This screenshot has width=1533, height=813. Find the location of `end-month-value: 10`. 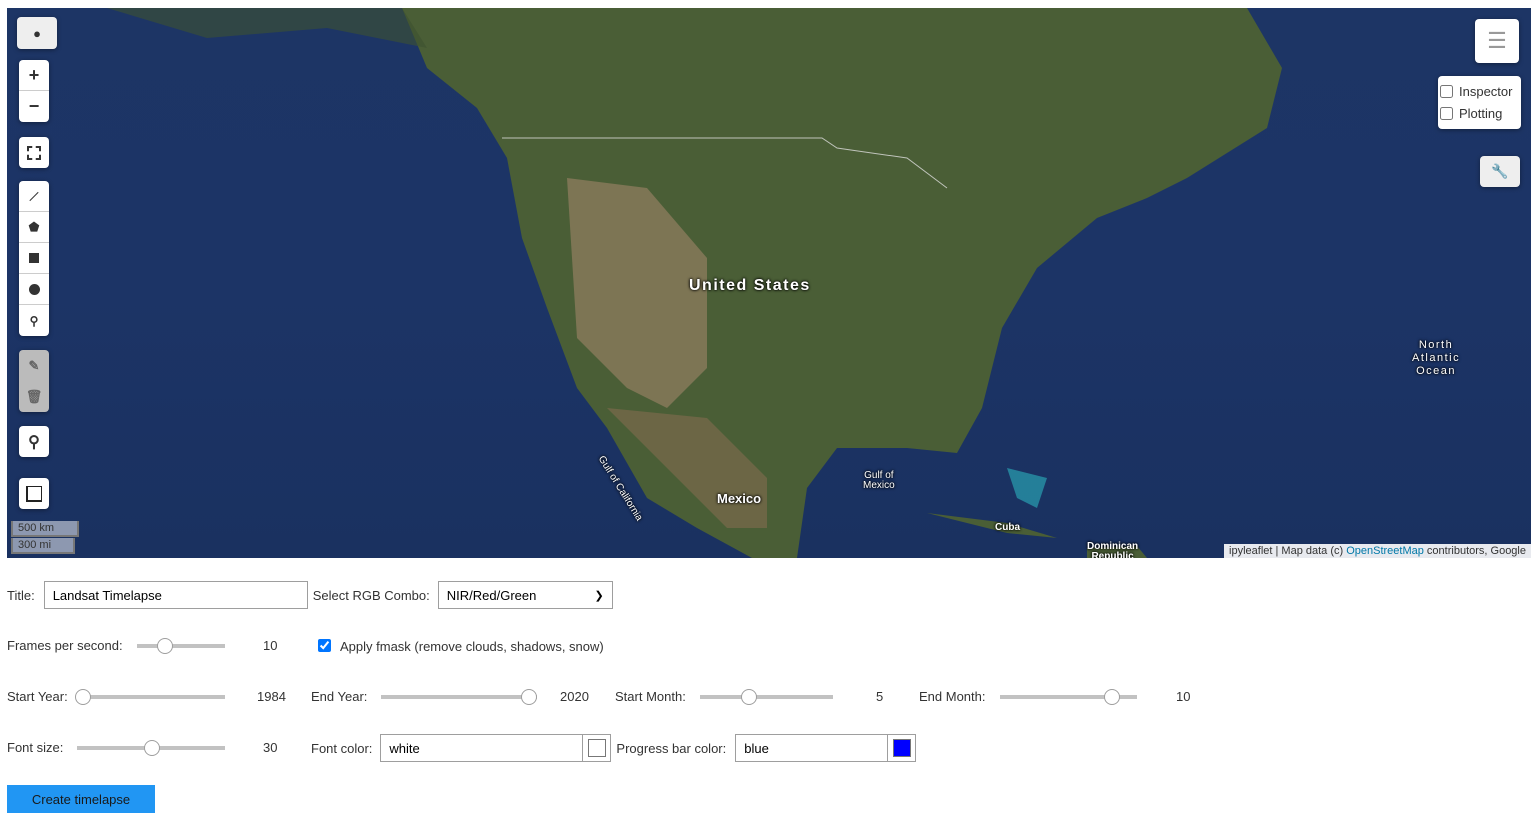

end-month-value: 10 is located at coordinates (1183, 696).